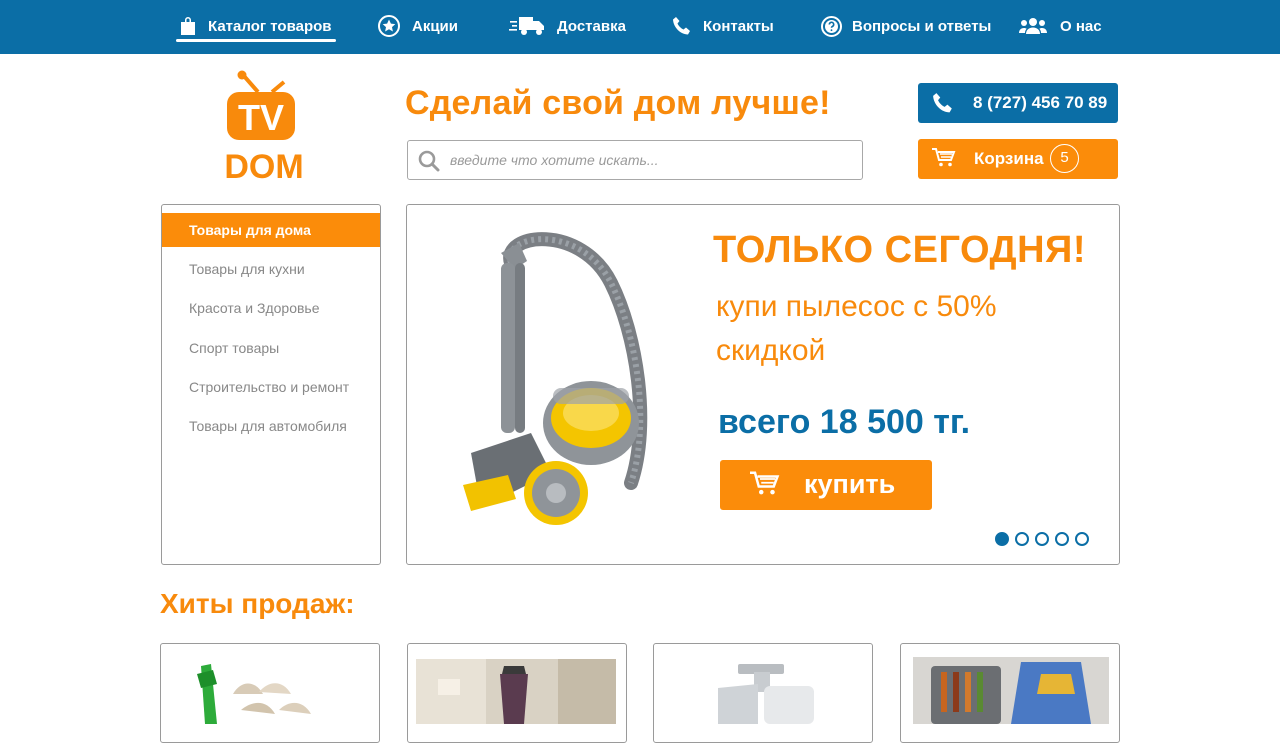 The image size is (1280, 743). Describe the element at coordinates (257, 603) in the screenshot. I see `bestsellers-title: Хиты продаж:` at that location.